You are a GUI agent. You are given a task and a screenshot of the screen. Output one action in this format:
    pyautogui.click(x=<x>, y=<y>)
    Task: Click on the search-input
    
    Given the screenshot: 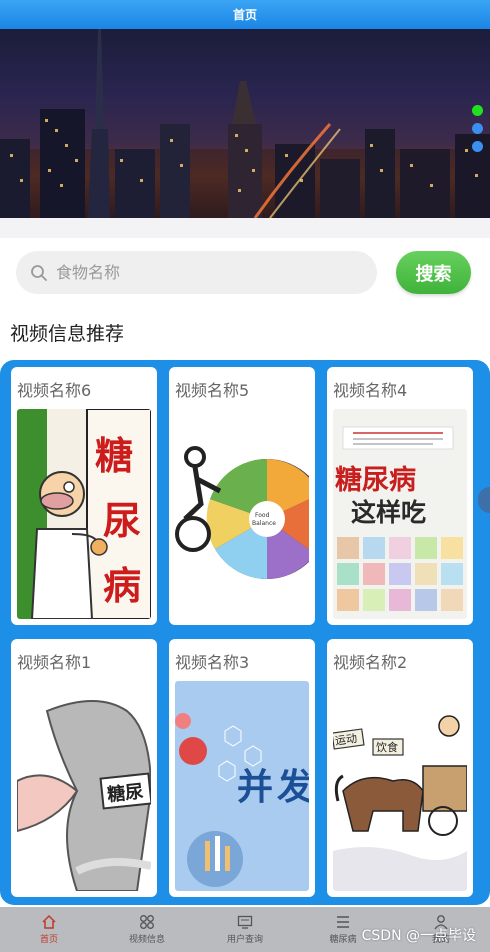 What is the action you would take?
    pyautogui.click(x=196, y=272)
    